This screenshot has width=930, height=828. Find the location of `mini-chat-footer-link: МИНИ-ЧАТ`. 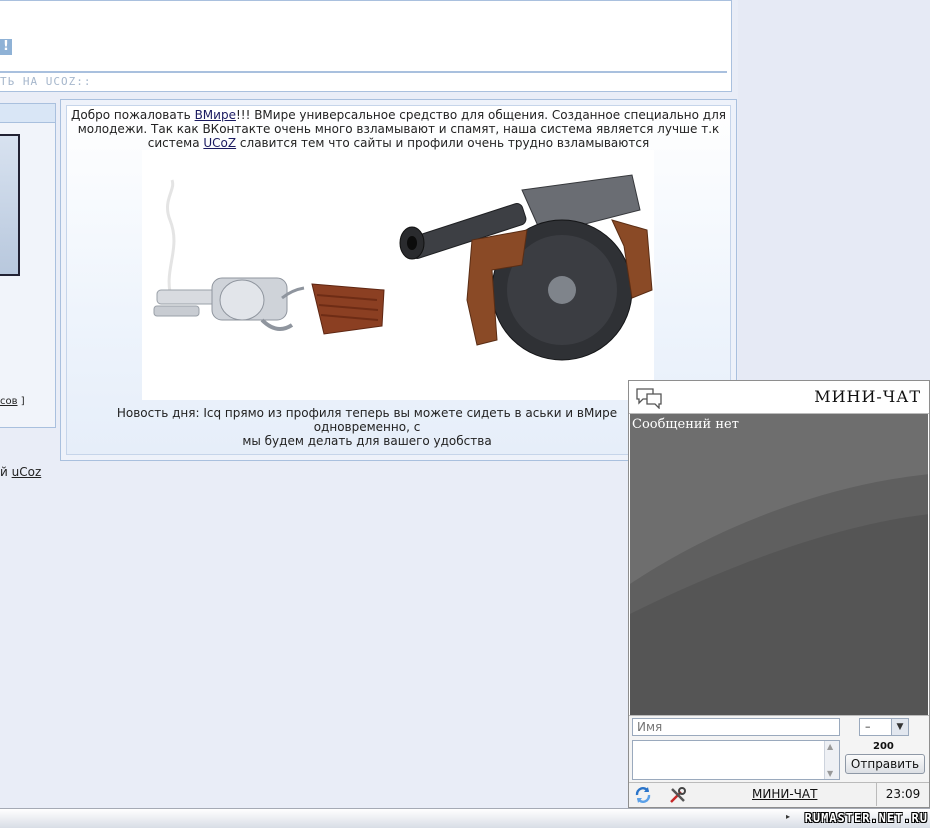

mini-chat-footer-link: МИНИ-ЧАТ is located at coordinates (784, 794).